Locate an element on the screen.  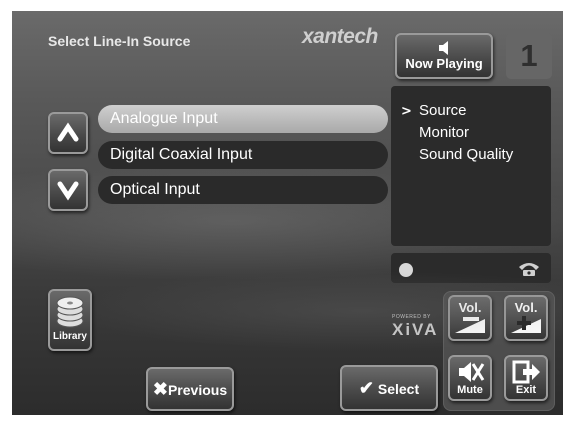
previous-label: Previous is located at coordinates (197, 390).